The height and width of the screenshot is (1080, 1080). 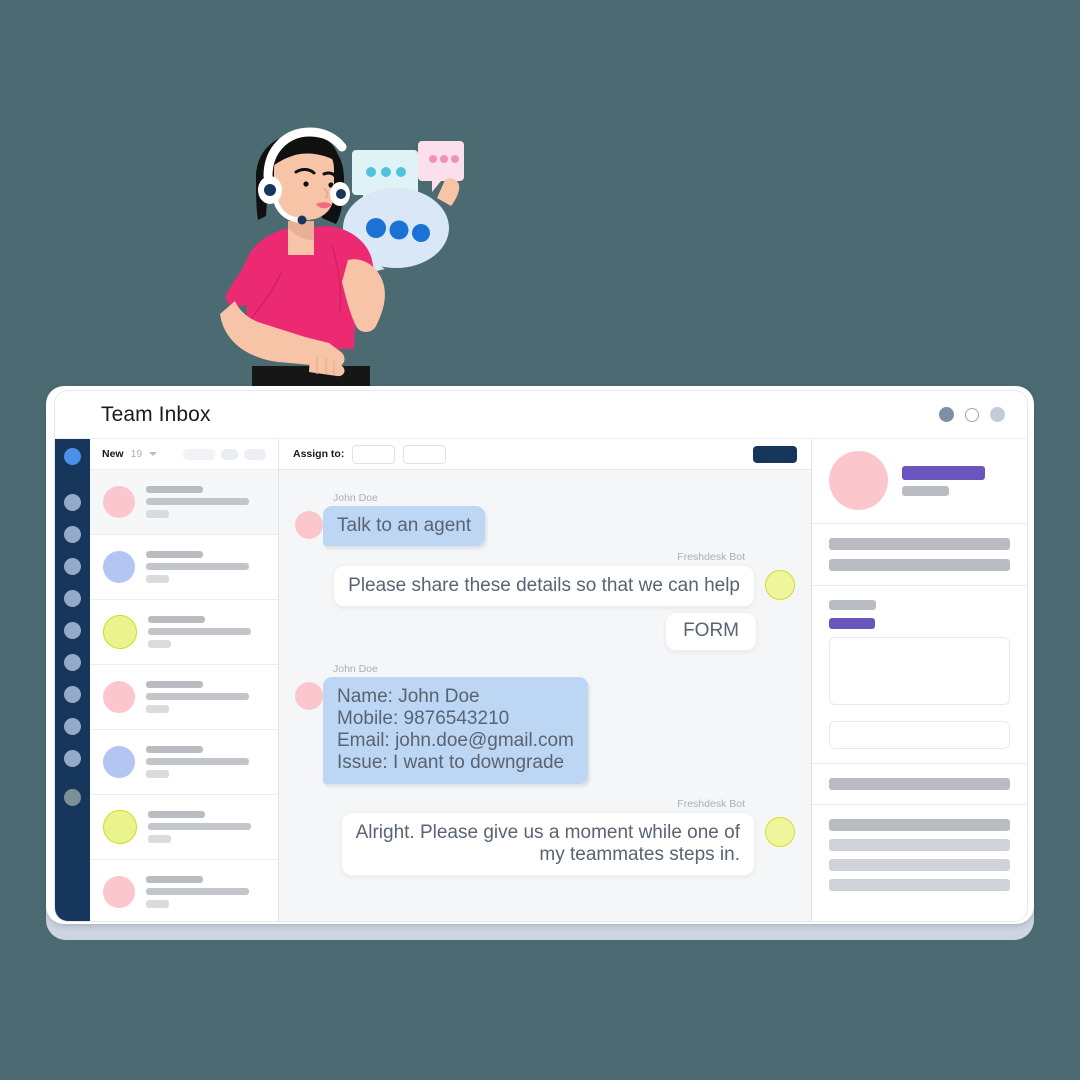 I want to click on form-label-placeholder, so click(x=852, y=605).